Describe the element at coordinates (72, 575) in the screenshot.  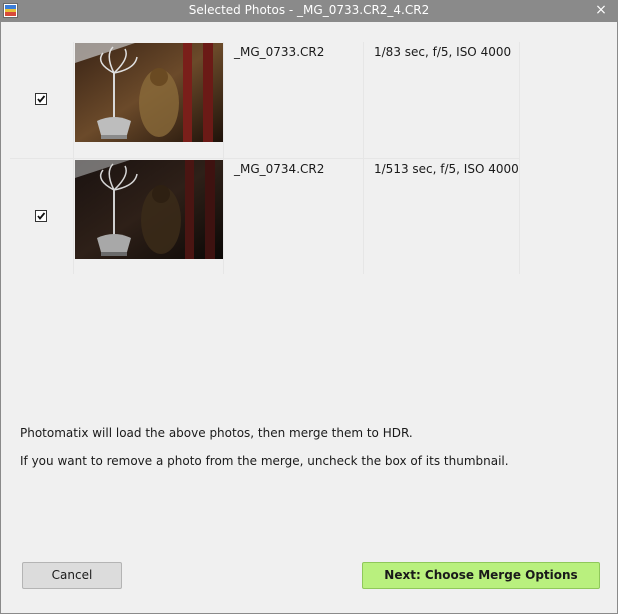
I see `cancel-button: Cancel` at that location.